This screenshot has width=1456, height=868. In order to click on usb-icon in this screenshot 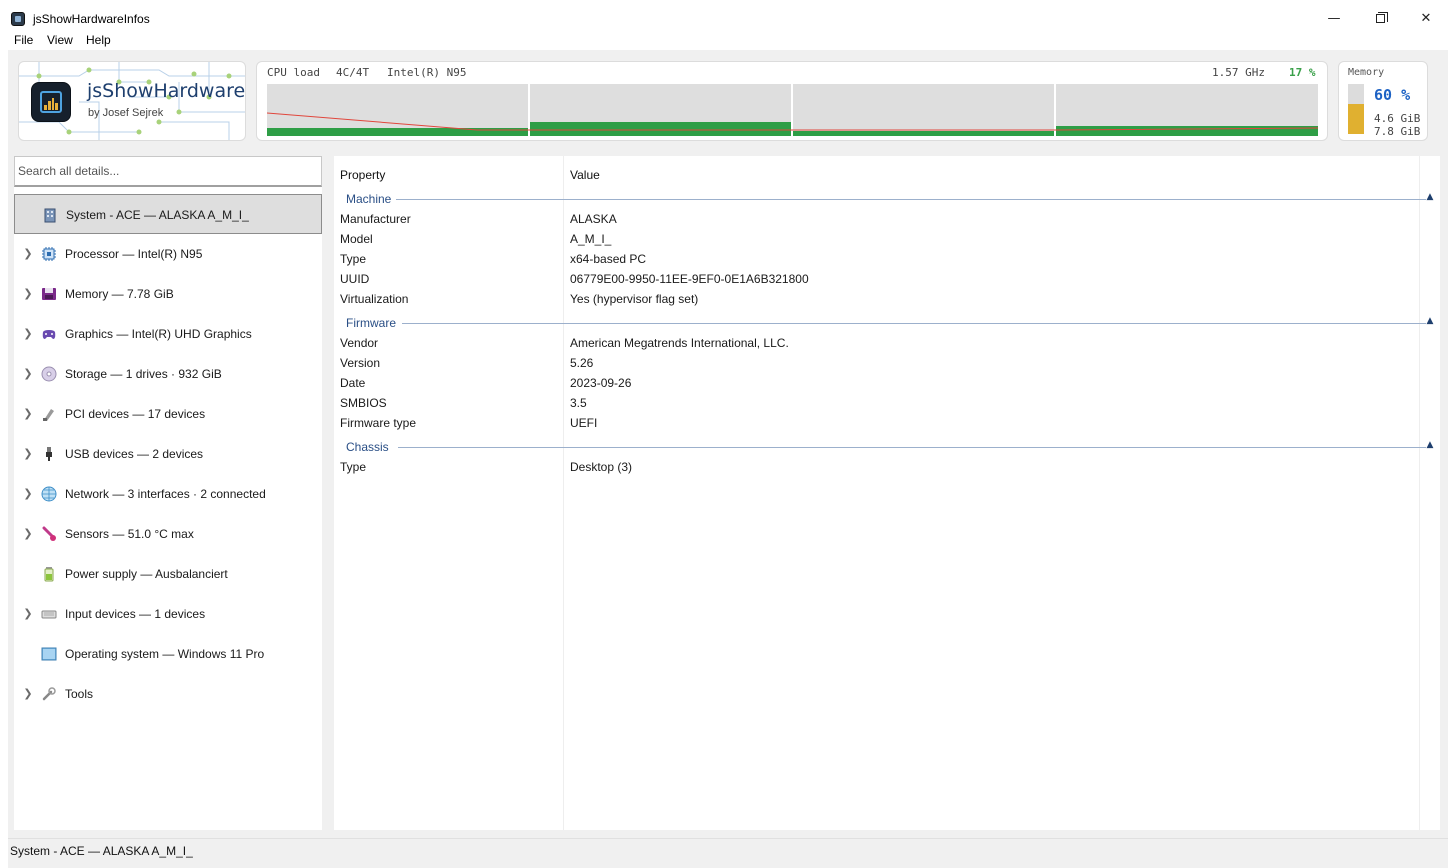, I will do `click(49, 454)`.